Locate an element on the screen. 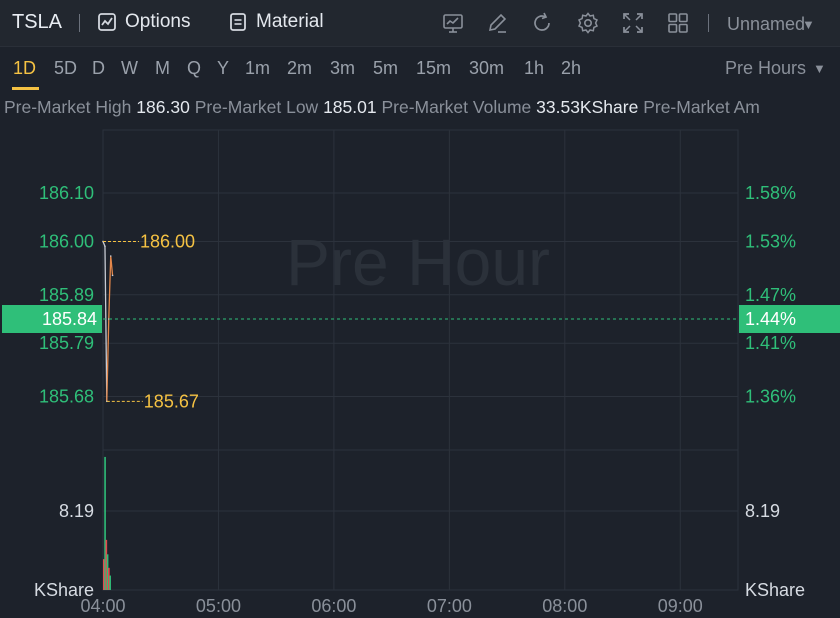  x-axis: 04:00 05:00 06:00 07:00 08:00 09:00 is located at coordinates (391, 606).